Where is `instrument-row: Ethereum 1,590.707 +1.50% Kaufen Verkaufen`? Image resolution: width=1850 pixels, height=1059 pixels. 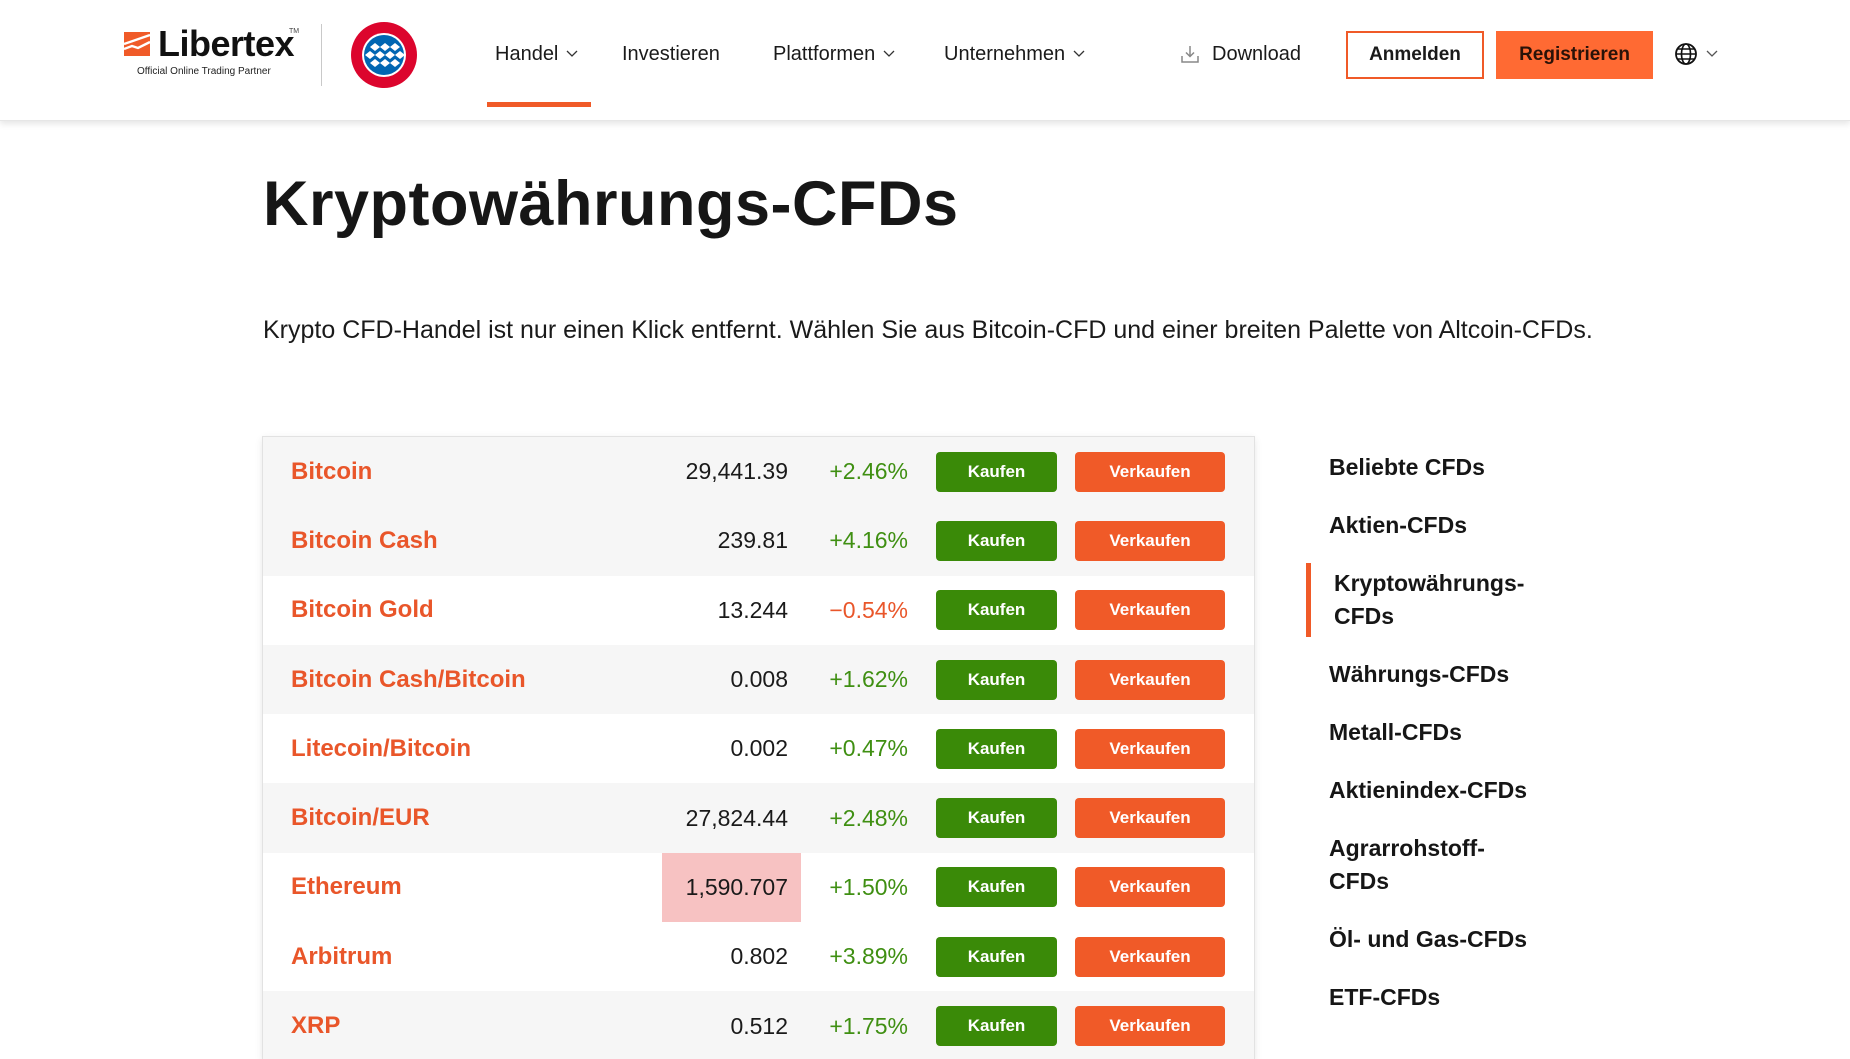
instrument-row: Ethereum 1,590.707 +1.50% Kaufen Verkaufen is located at coordinates (758, 887).